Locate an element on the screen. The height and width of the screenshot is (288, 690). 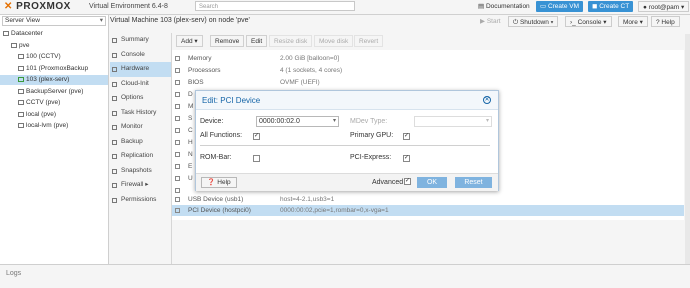
question-icon: ❓ is located at coordinates (211, 182).